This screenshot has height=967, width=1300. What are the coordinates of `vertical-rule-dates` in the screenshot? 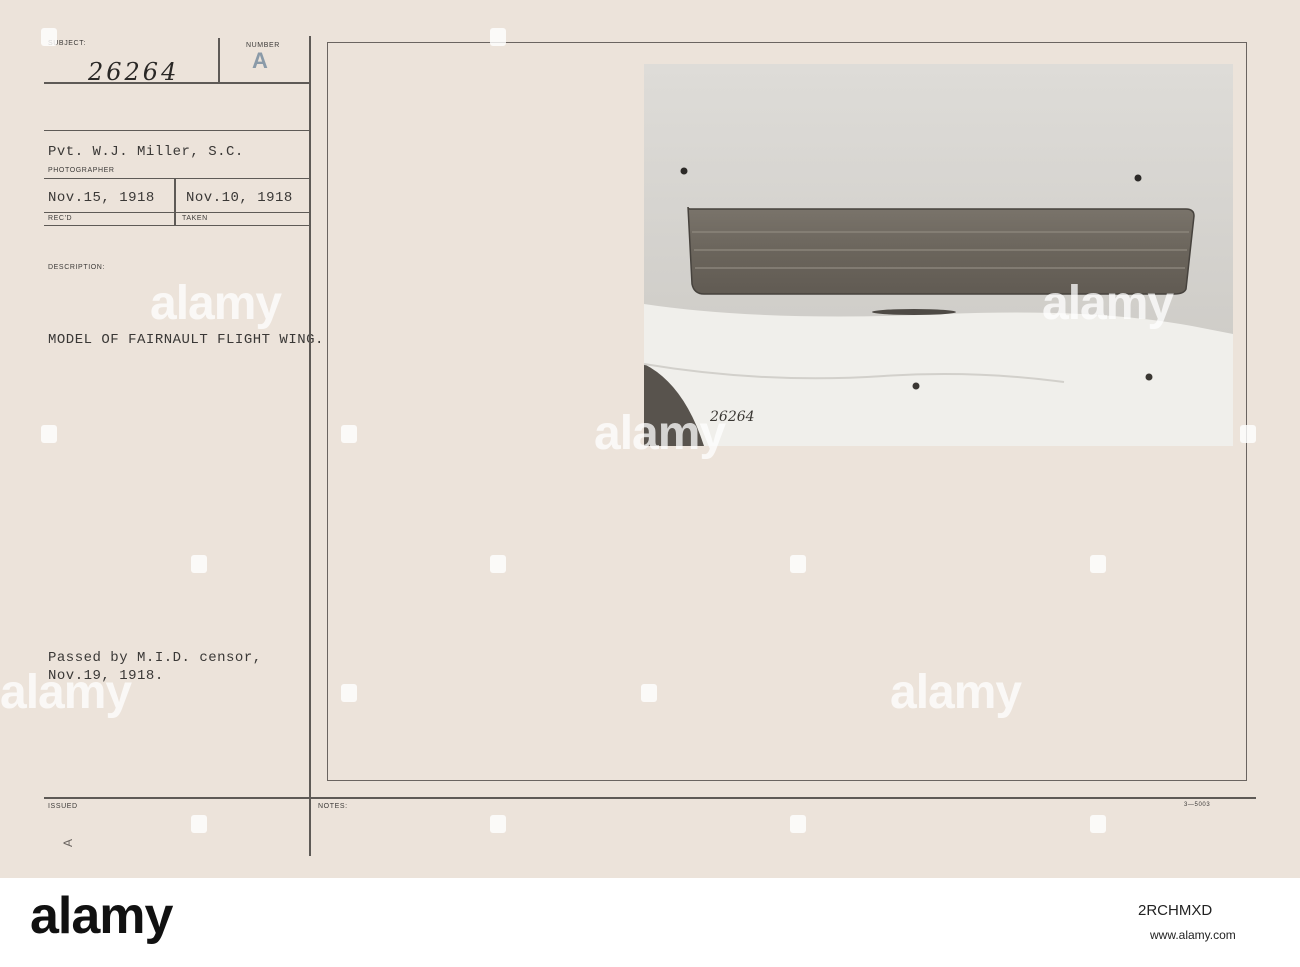 It's located at (175, 202).